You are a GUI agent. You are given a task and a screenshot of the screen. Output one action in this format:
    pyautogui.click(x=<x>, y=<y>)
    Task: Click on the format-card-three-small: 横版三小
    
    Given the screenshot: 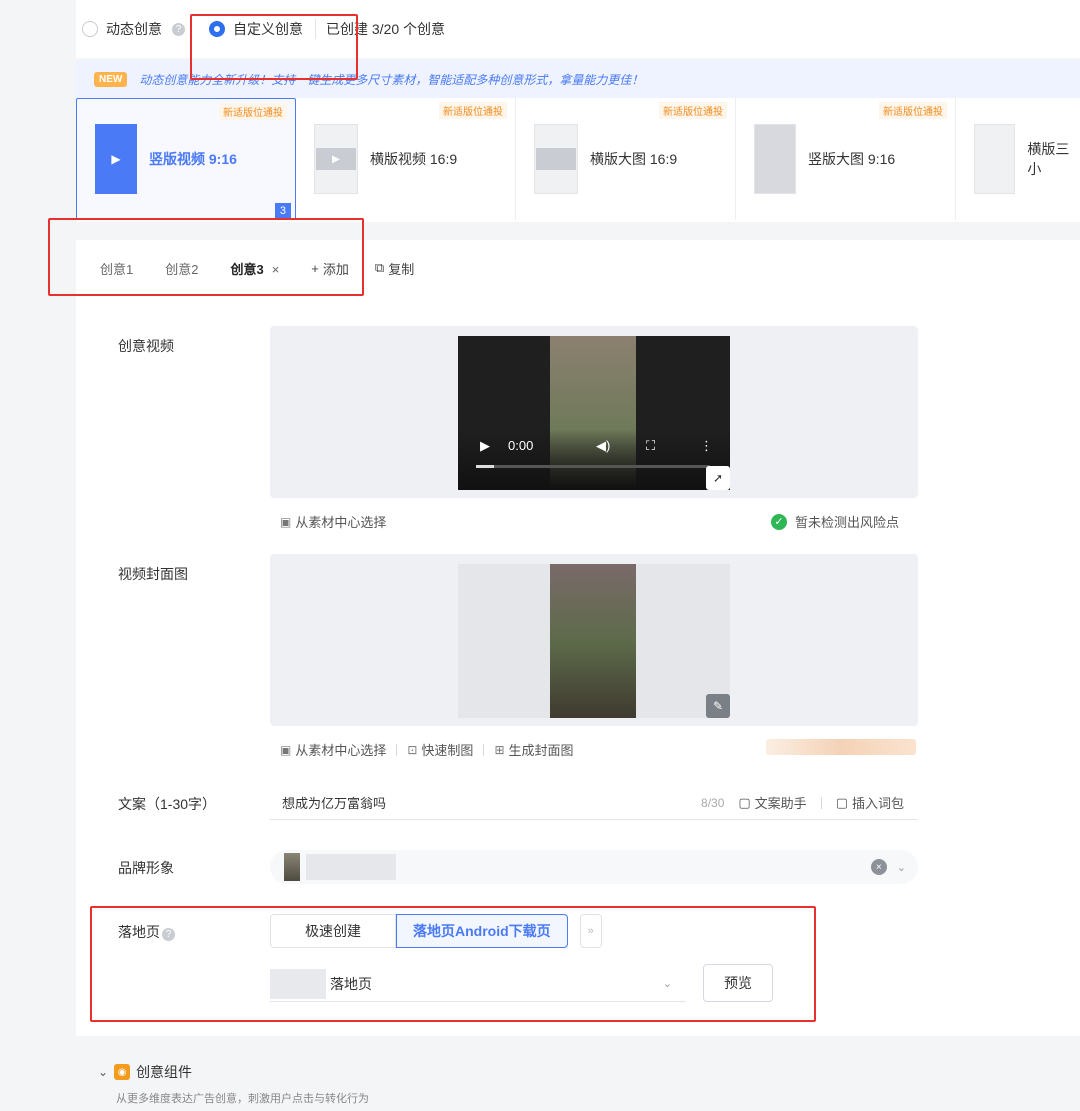 What is the action you would take?
    pyautogui.click(x=1018, y=159)
    